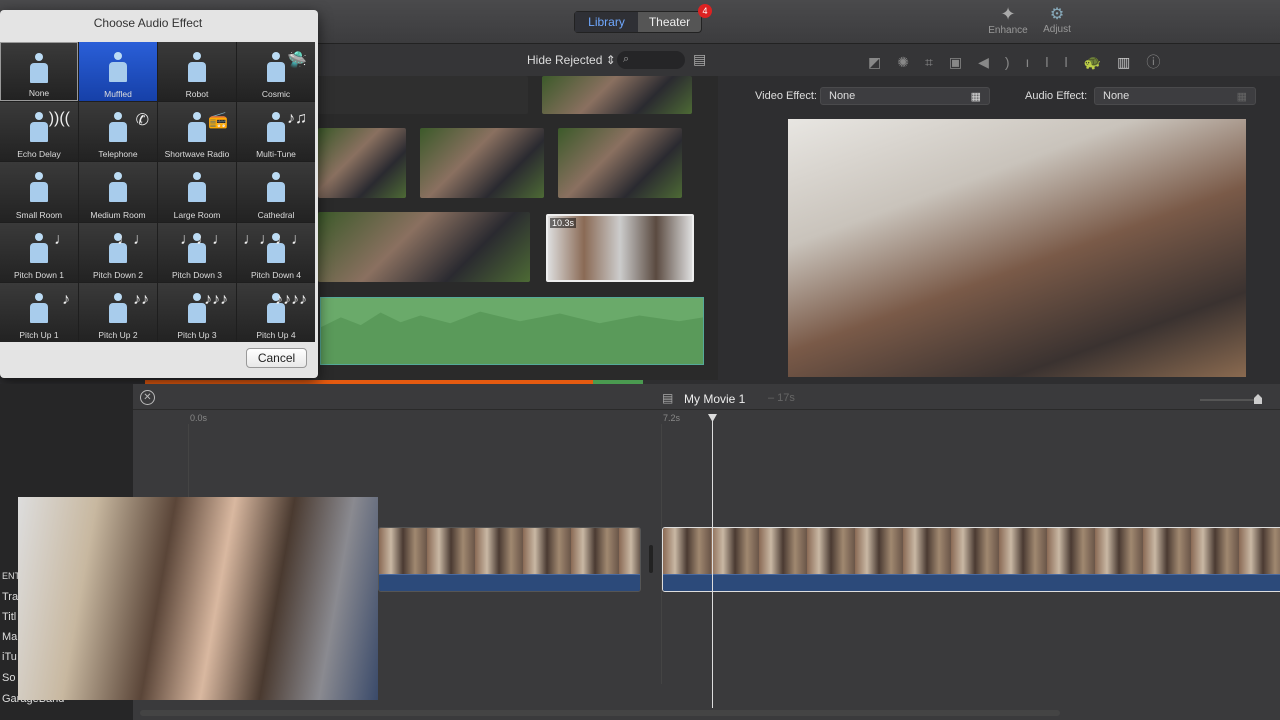 The image size is (1280, 720). Describe the element at coordinates (8, 678) in the screenshot. I see `sidebar-item: So` at that location.